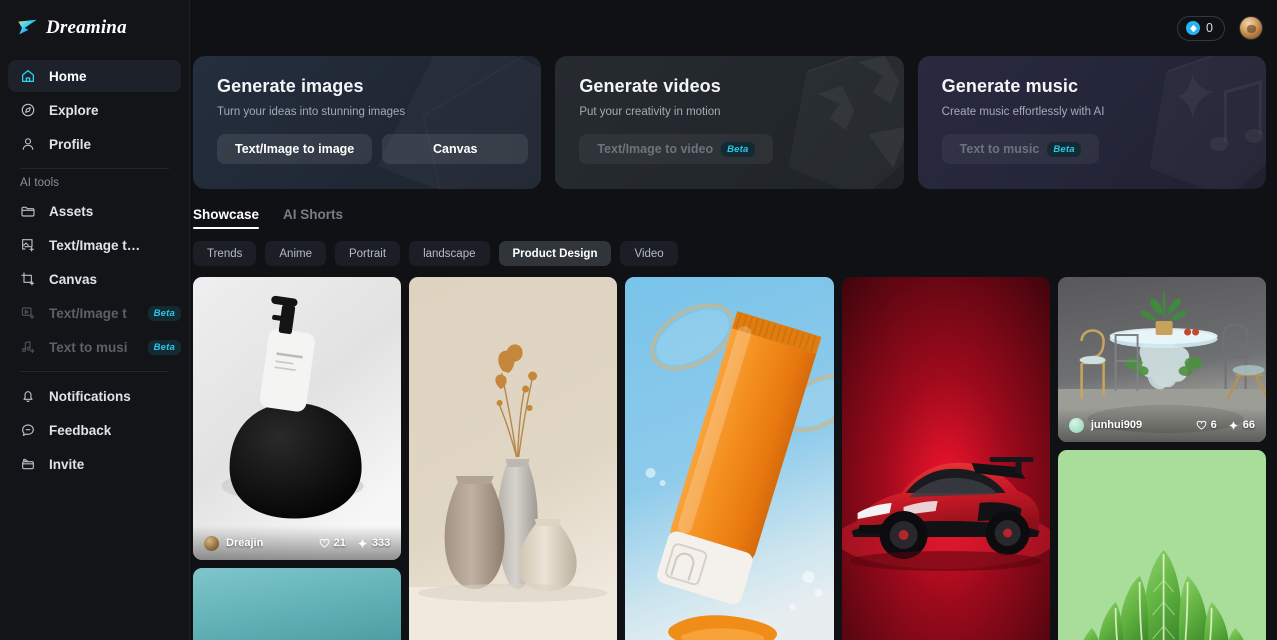 This screenshot has width=1277, height=640. What do you see at coordinates (729, 458) in the screenshot?
I see `gallery-card-orange-tube` at bounding box center [729, 458].